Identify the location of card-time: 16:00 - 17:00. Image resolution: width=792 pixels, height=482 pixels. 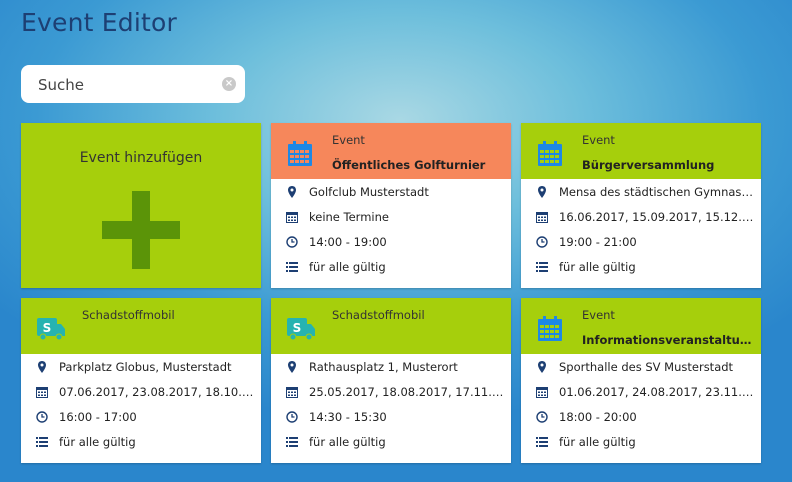
(98, 417).